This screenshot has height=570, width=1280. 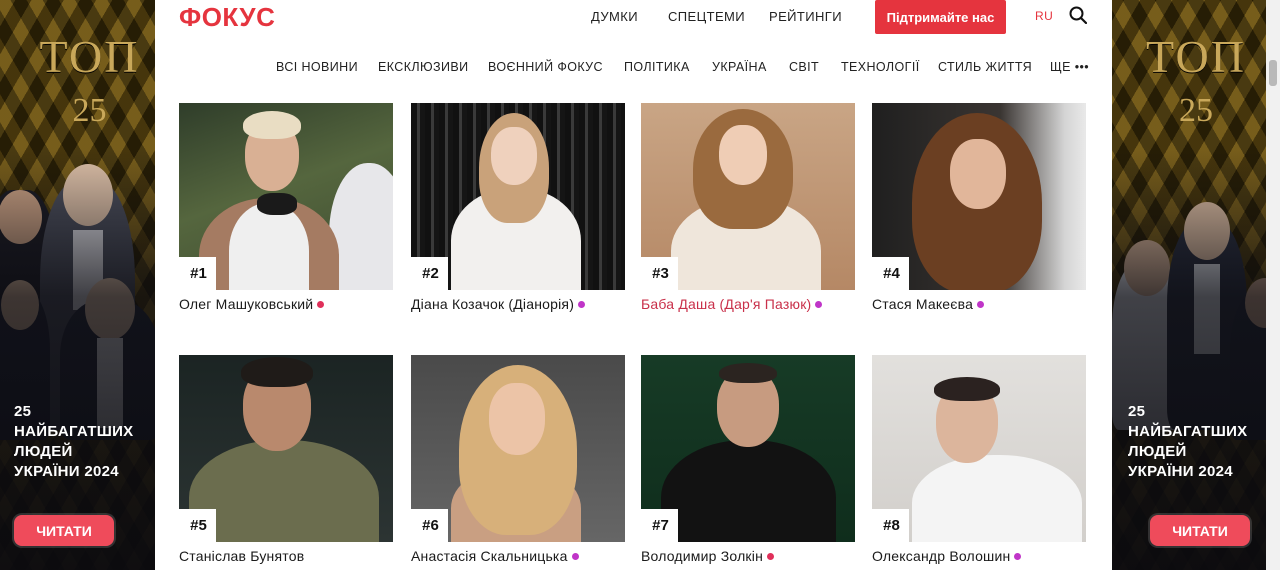 I want to click on menu-item-all-news: ВСІ НОВИНИ, so click(x=317, y=67).